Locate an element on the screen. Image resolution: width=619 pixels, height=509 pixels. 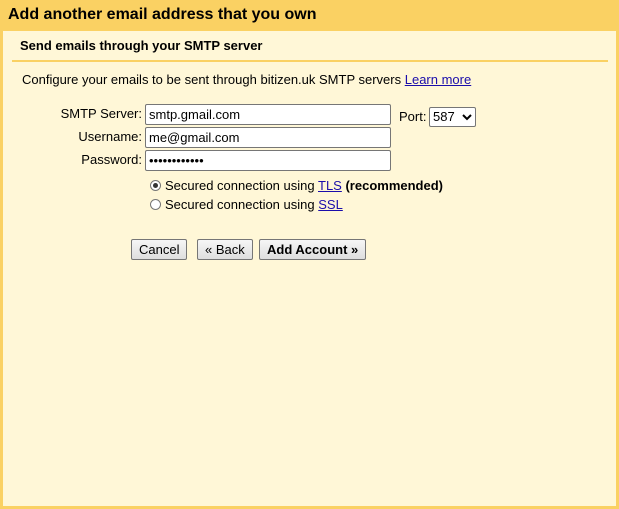
tls-prefix: Secured connection using is located at coordinates (240, 185).